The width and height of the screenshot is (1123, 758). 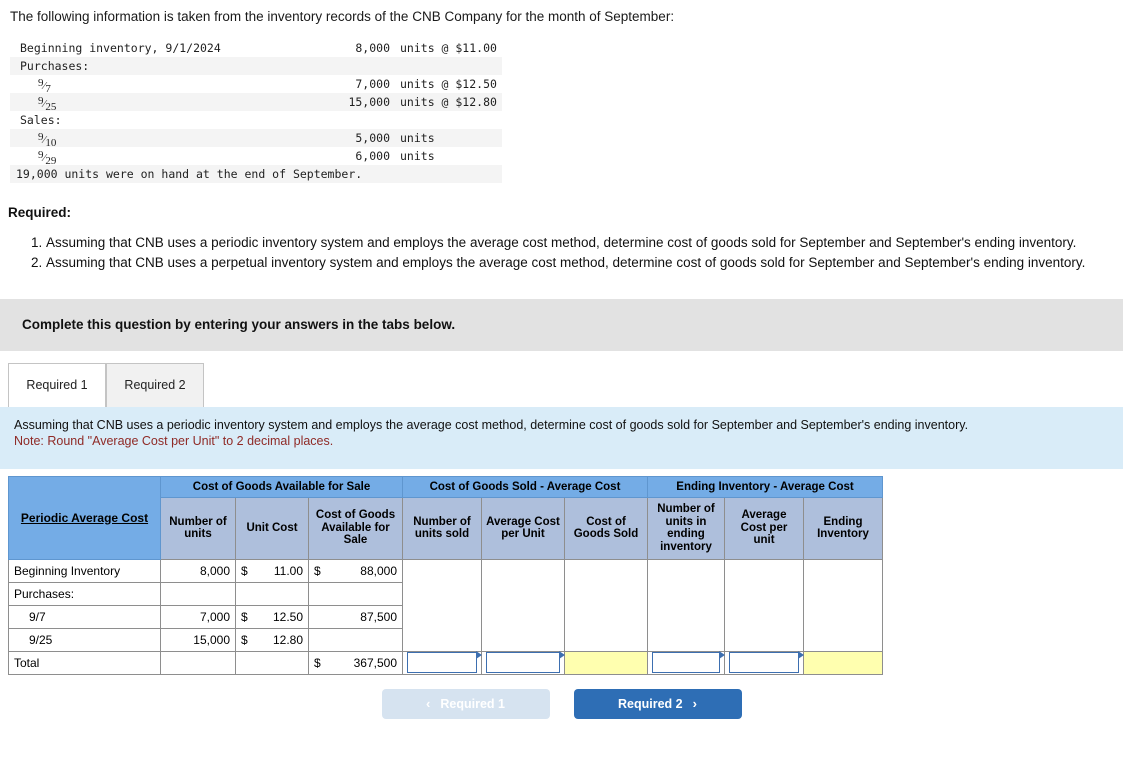 What do you see at coordinates (287, 639) in the screenshot?
I see `cell-unit-cost-value: 12.80` at bounding box center [287, 639].